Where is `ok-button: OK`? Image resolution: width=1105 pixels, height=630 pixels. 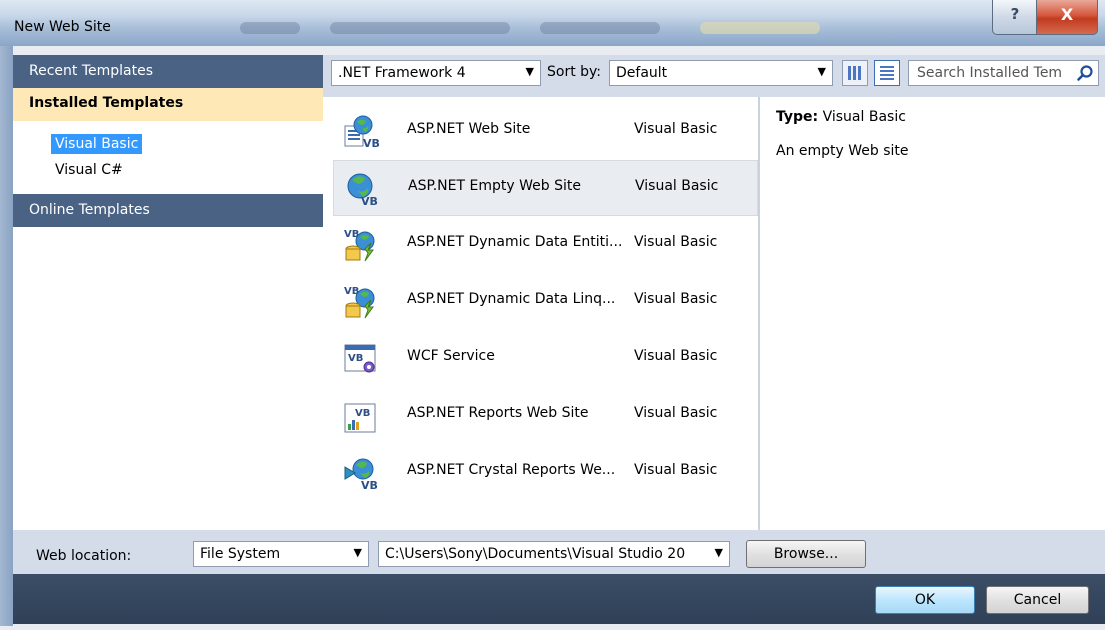
ok-button: OK is located at coordinates (925, 600).